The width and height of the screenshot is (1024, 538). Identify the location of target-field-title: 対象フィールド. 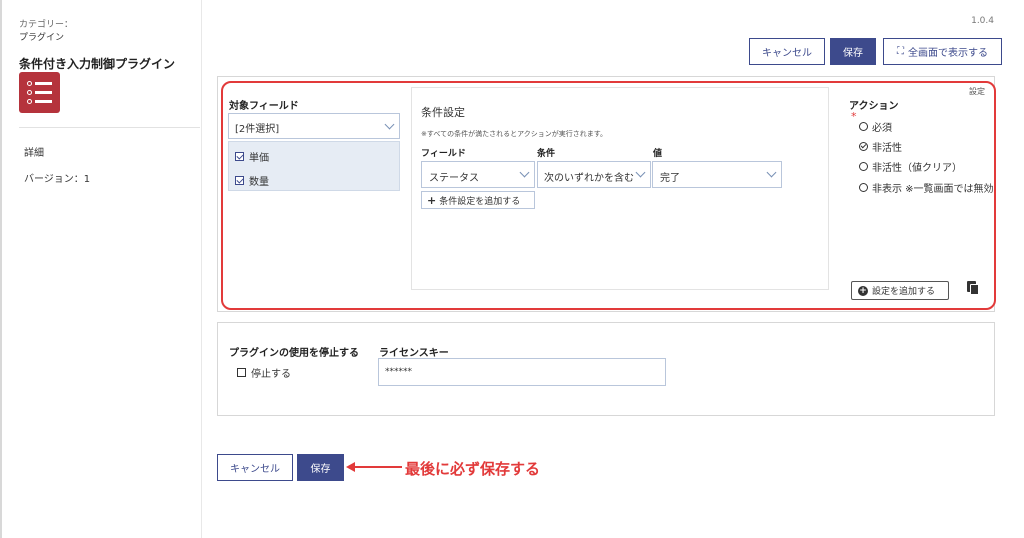
(264, 106).